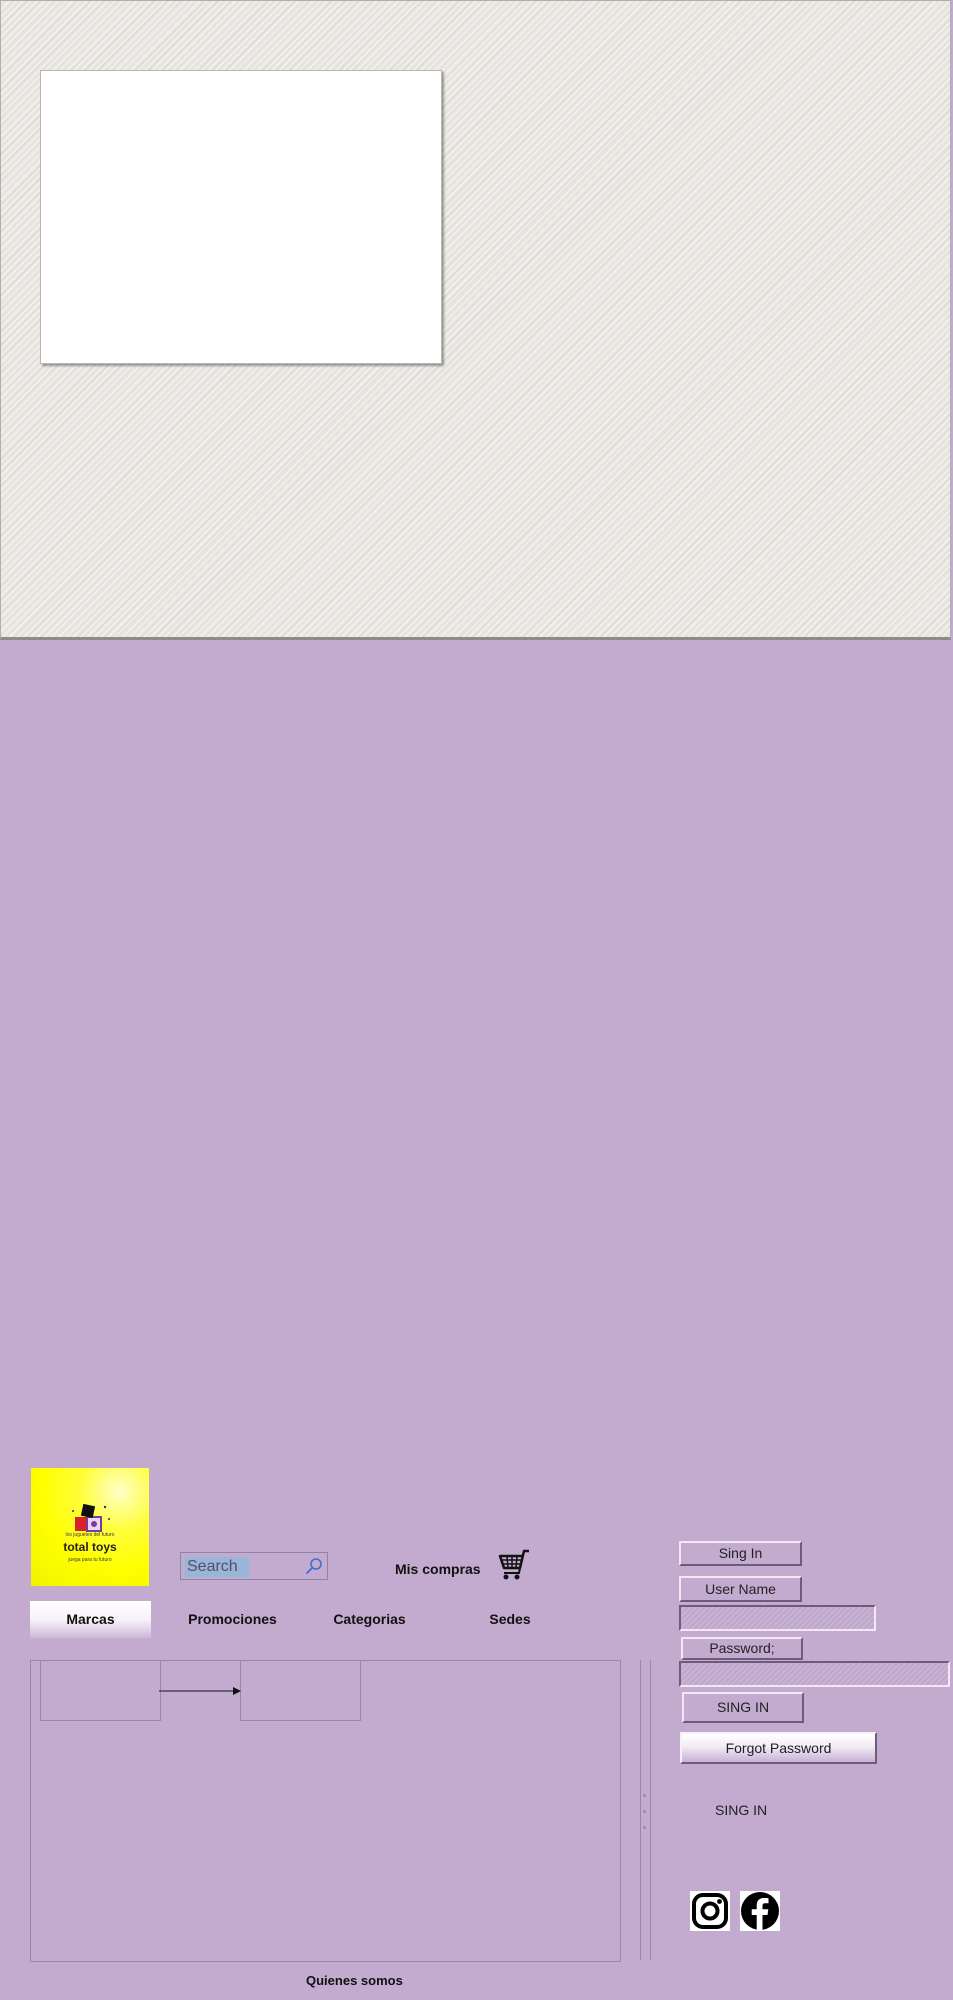 This screenshot has height=2000, width=953. What do you see at coordinates (300, 1690) in the screenshot?
I see `flow-box-right` at bounding box center [300, 1690].